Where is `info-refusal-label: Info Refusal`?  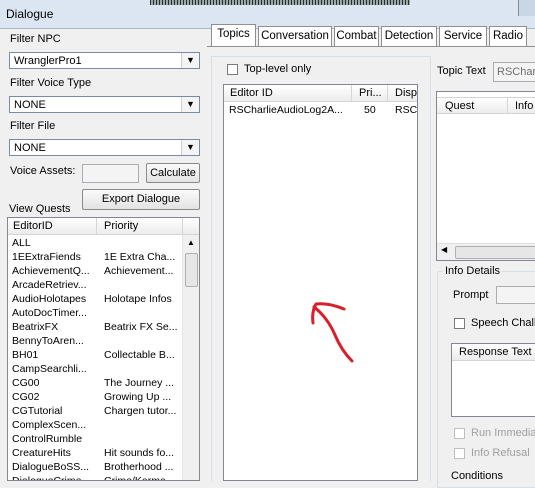 info-refusal-label: Info Refusal is located at coordinates (500, 453).